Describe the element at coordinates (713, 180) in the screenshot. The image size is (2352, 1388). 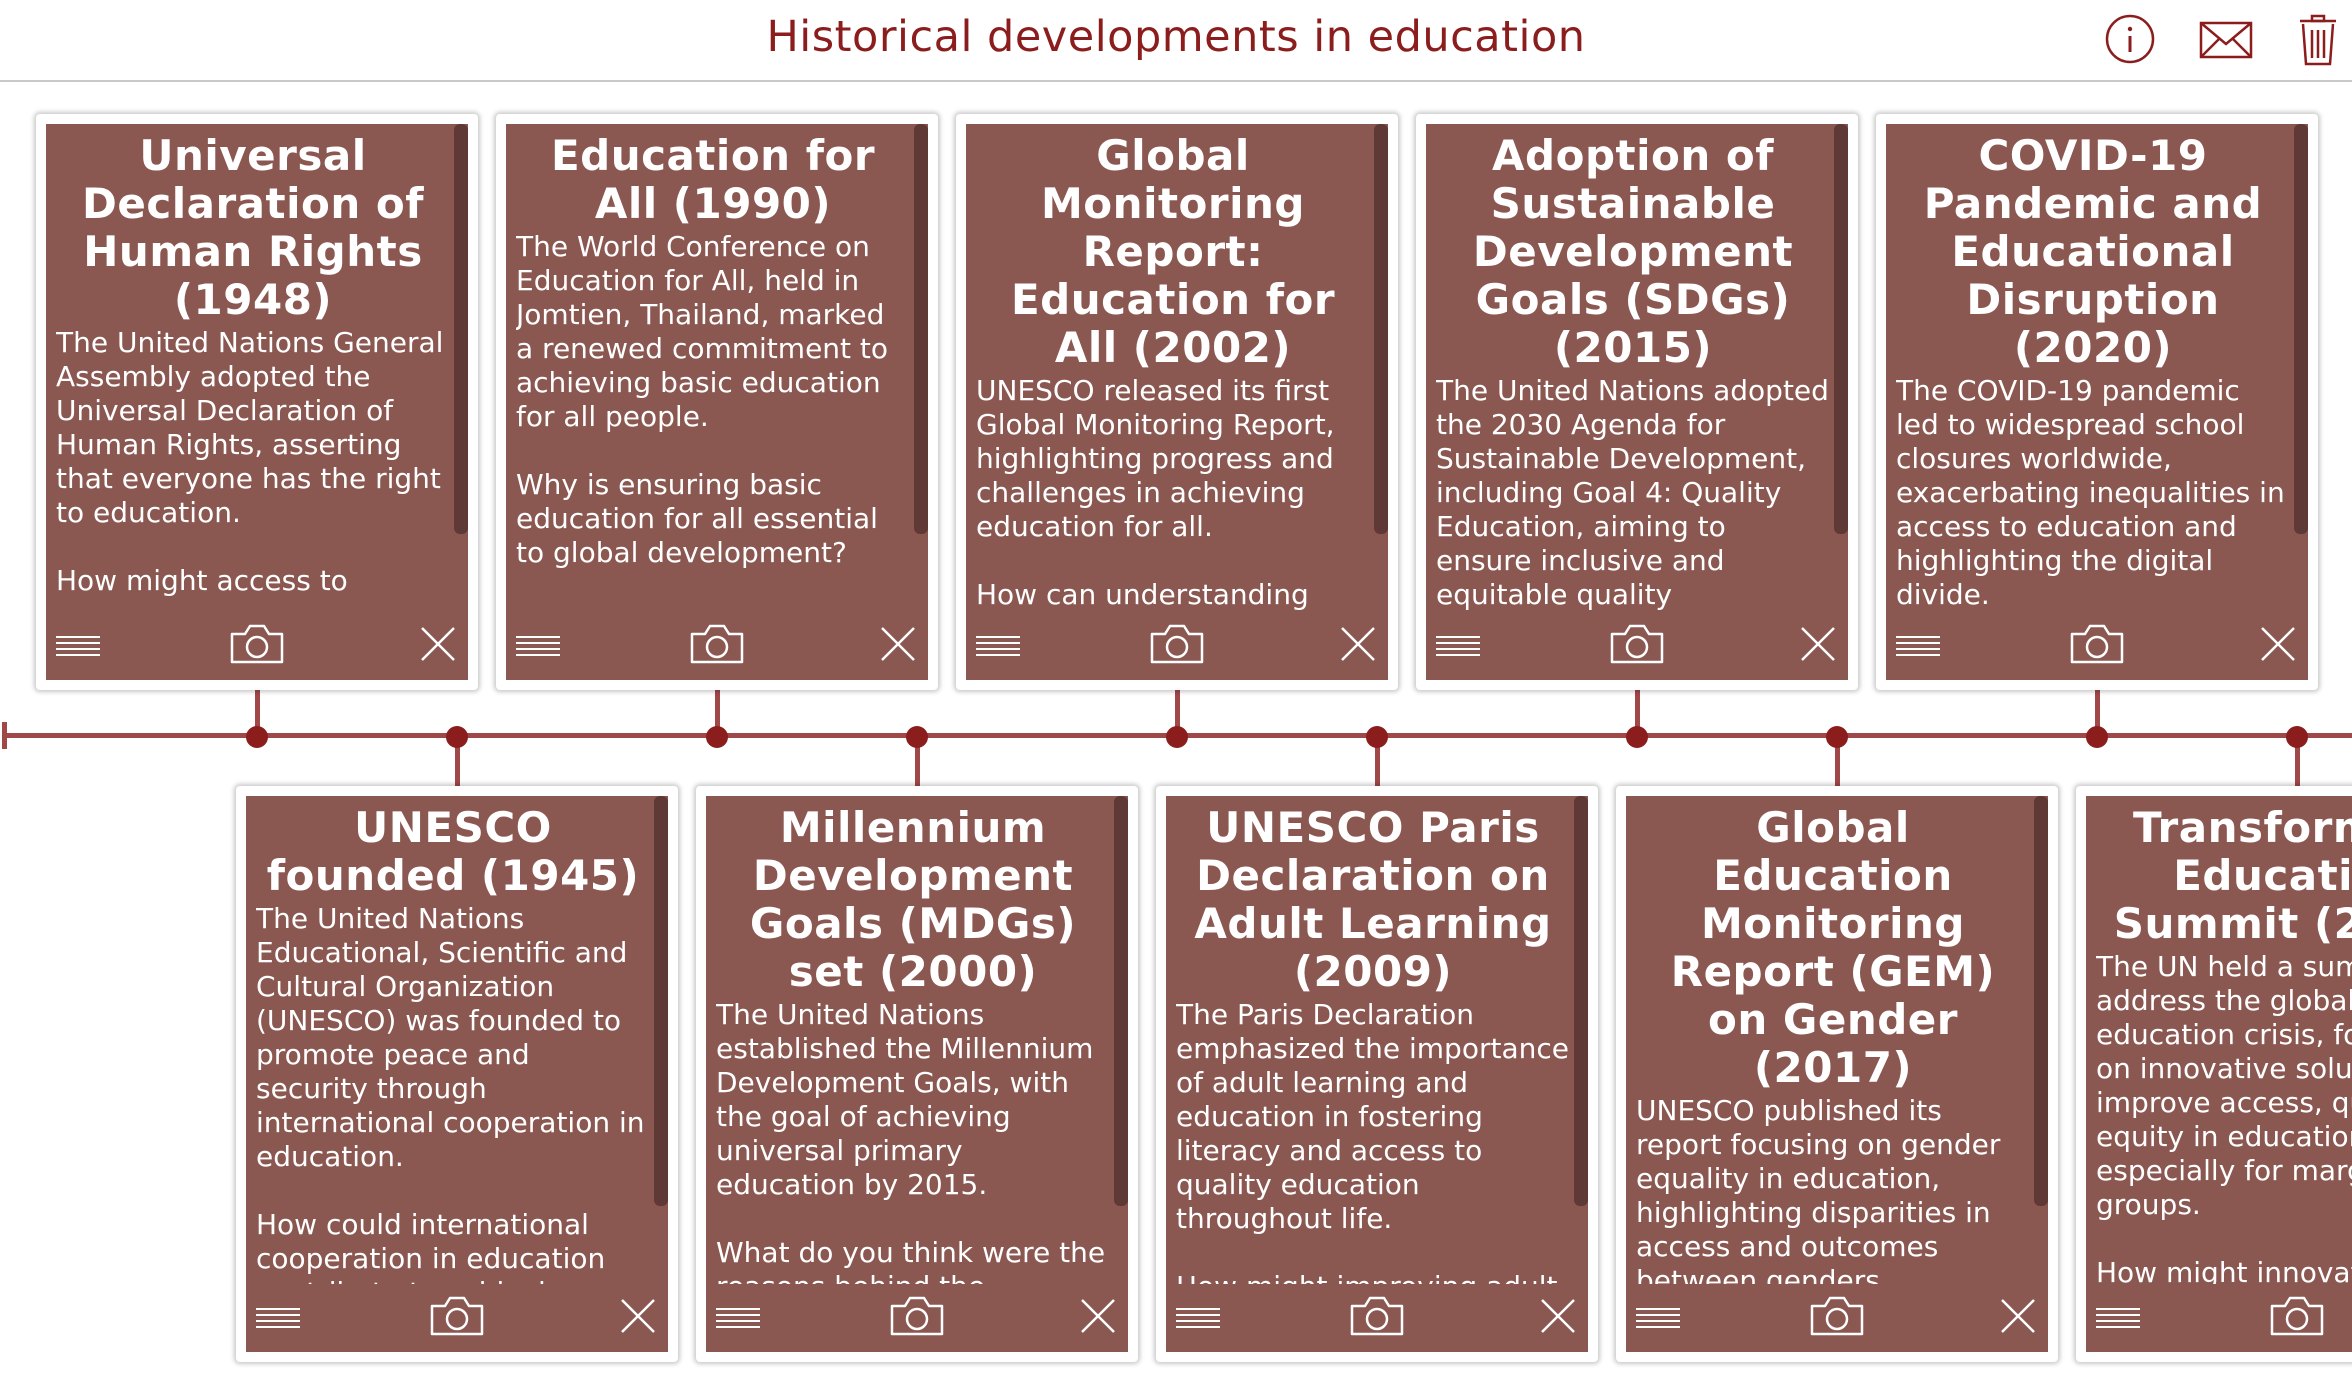
I see `event-title: Education for All (1990)` at that location.